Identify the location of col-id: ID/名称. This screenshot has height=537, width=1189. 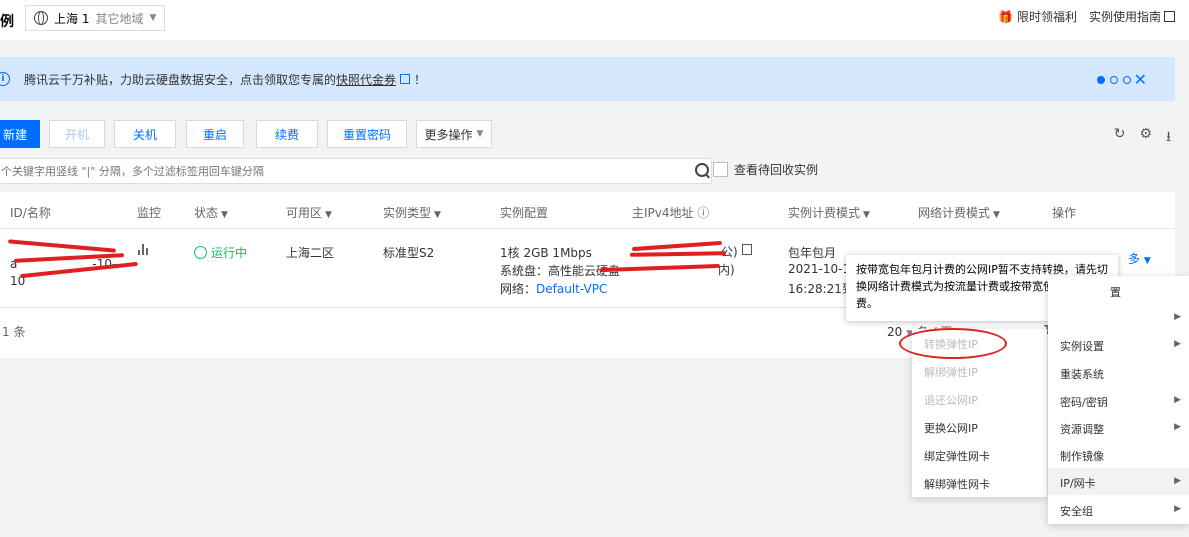
(30, 213).